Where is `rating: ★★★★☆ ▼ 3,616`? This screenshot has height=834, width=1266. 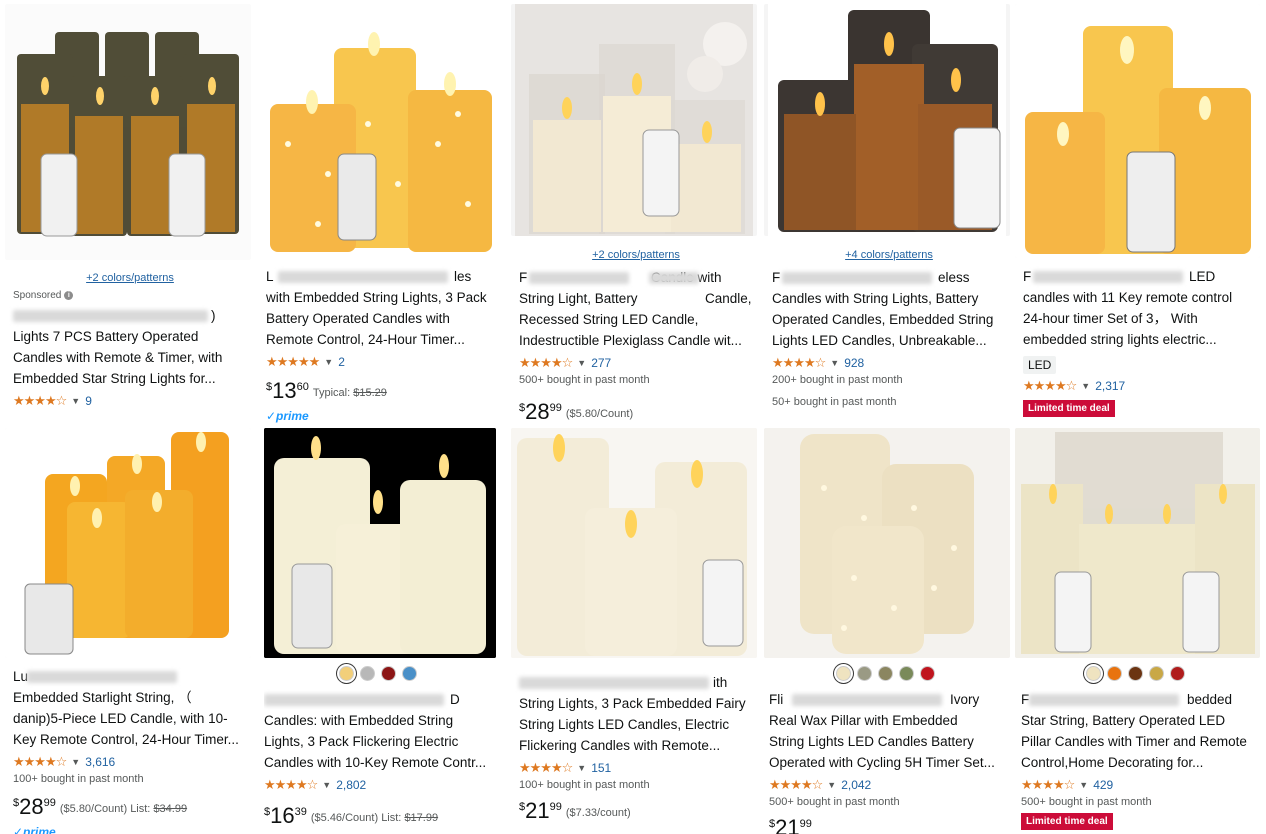 rating: ★★★★☆ ▼ 3,616 is located at coordinates (130, 762).